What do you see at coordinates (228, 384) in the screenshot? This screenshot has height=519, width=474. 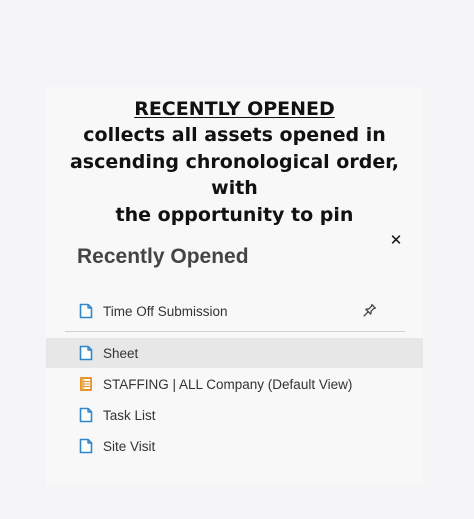 I see `list-item-label: STAFFING | ALL Company (Default View)` at bounding box center [228, 384].